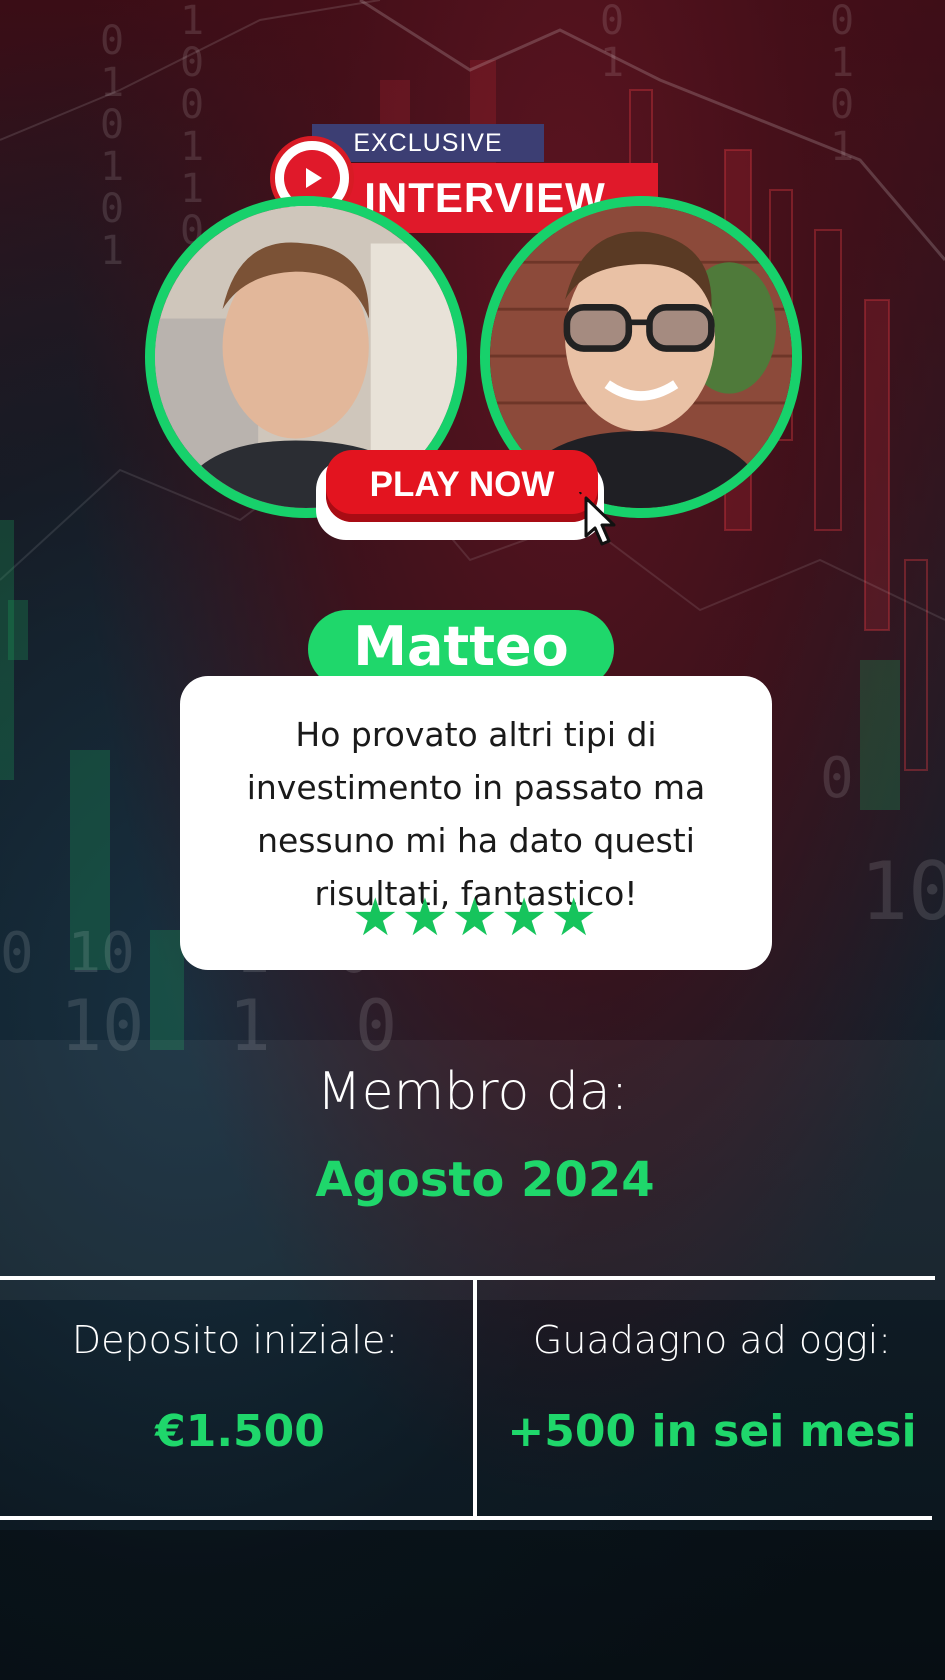  What do you see at coordinates (467, 1278) in the screenshot?
I see `stats-top-divider` at bounding box center [467, 1278].